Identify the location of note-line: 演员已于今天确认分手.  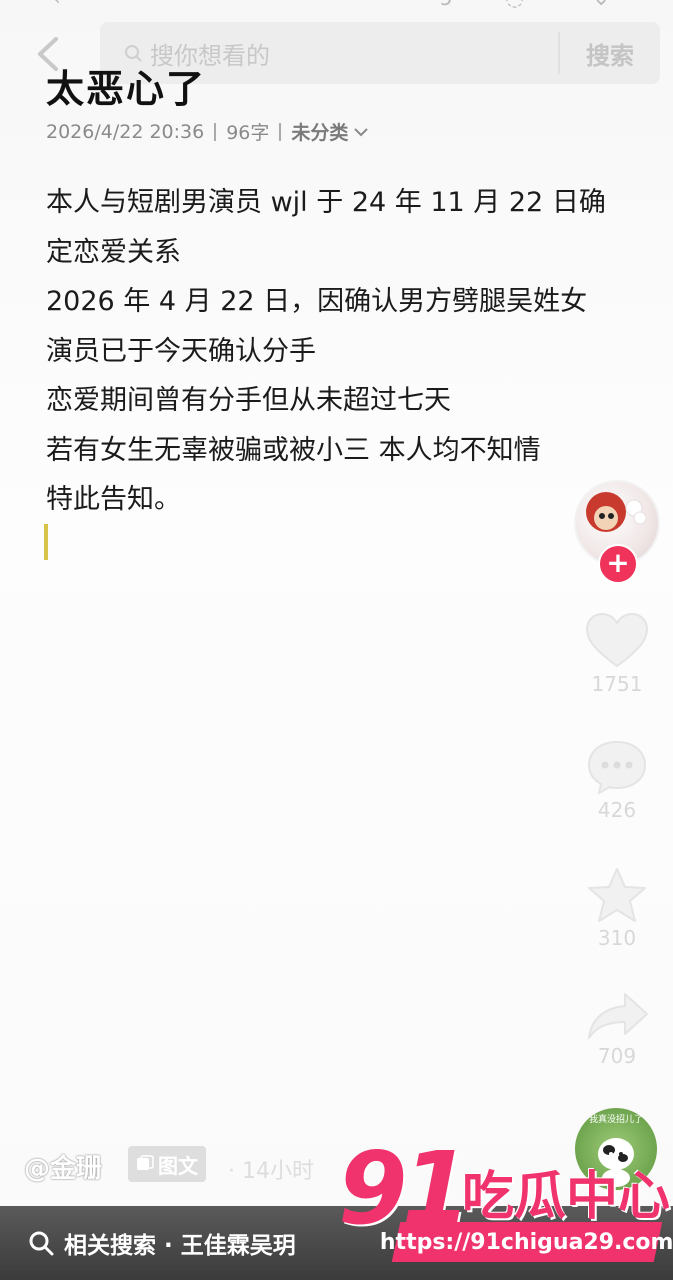
(181, 351).